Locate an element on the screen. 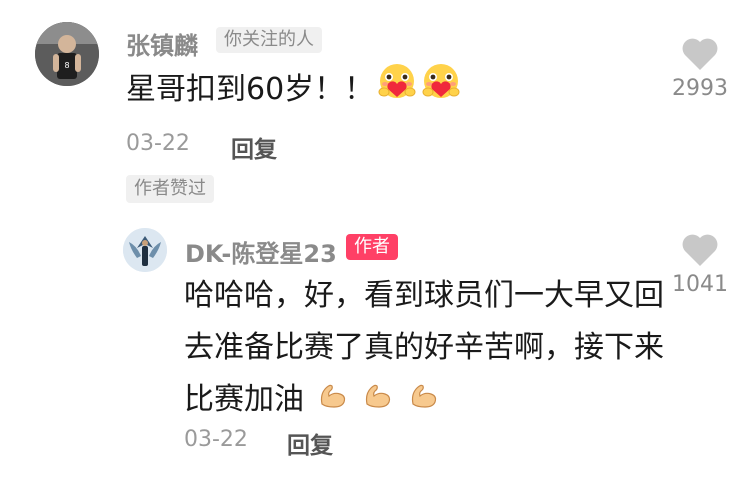 The height and width of the screenshot is (477, 750). author-avatar-image is located at coordinates (145, 250).